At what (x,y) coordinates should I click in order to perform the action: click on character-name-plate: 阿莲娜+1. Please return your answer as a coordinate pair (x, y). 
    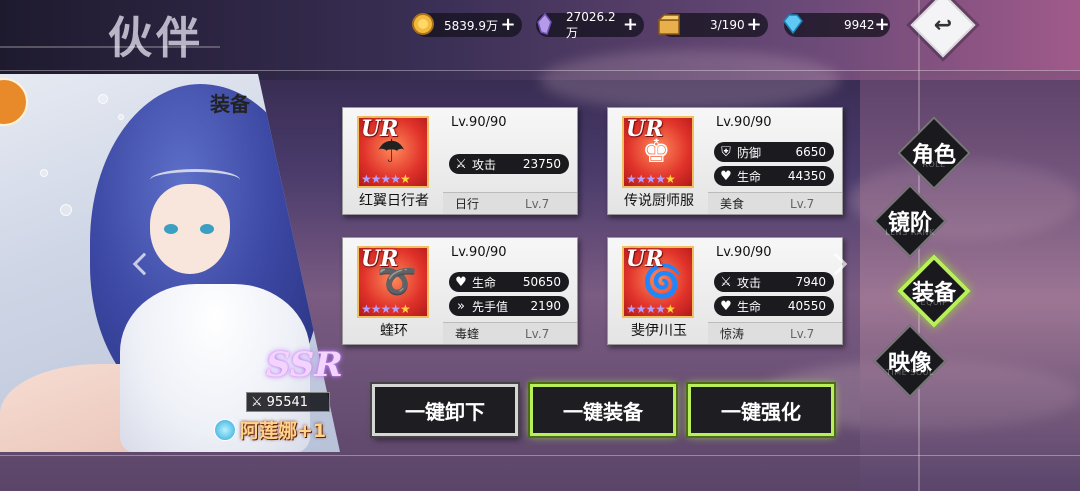
    Looking at the image, I should click on (270, 429).